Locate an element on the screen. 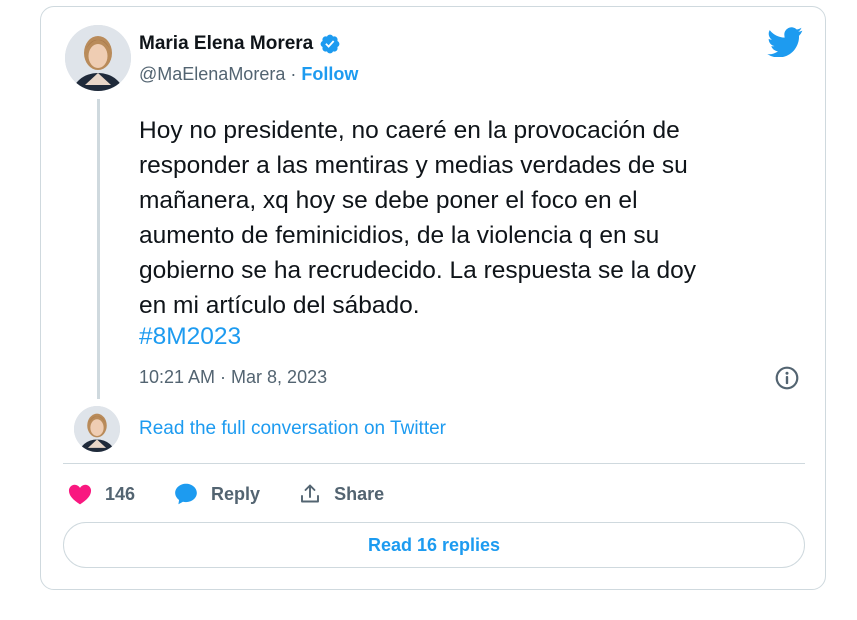 This screenshot has width=857, height=620. follow-link: Follow is located at coordinates (329, 74).